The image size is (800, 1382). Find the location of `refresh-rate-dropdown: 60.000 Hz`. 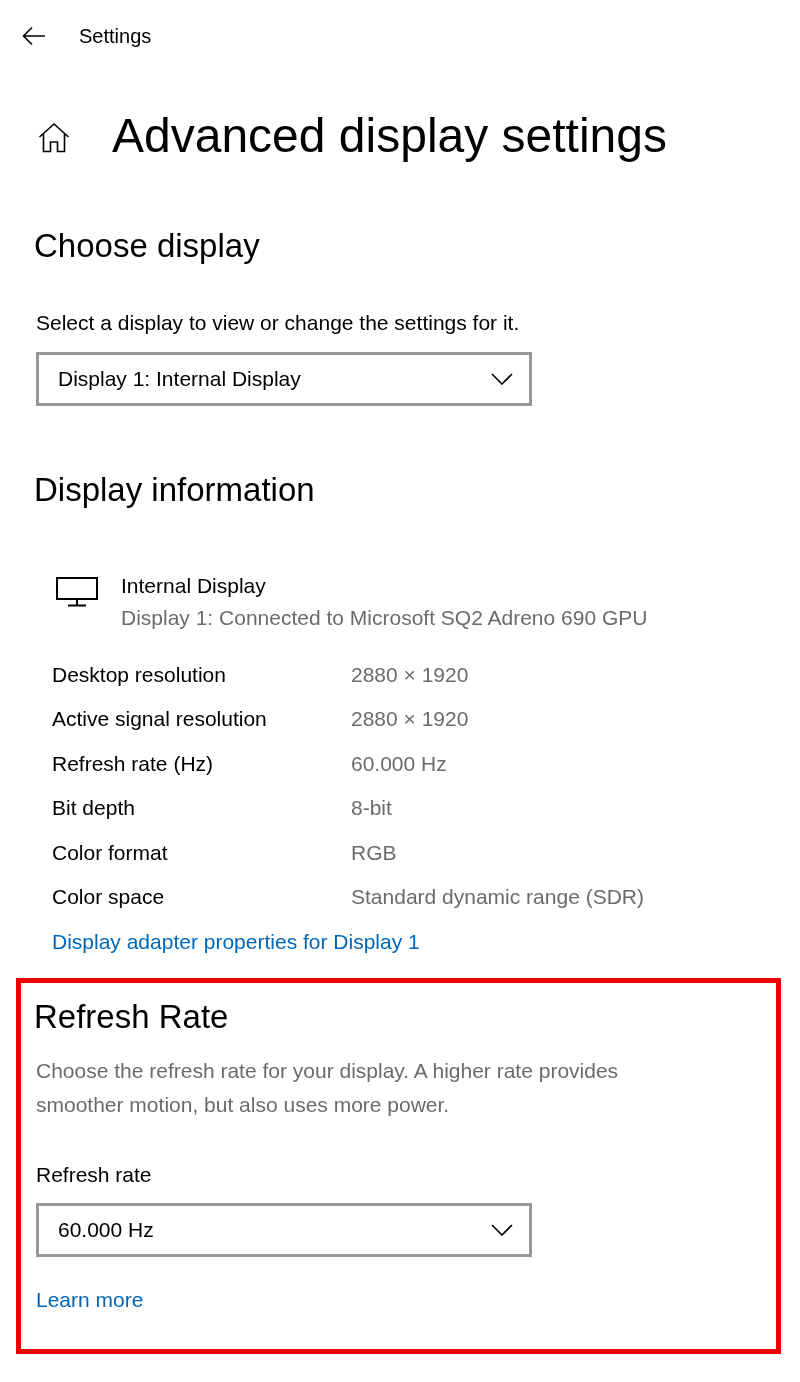

refresh-rate-dropdown: 60.000 Hz is located at coordinates (284, 1229).